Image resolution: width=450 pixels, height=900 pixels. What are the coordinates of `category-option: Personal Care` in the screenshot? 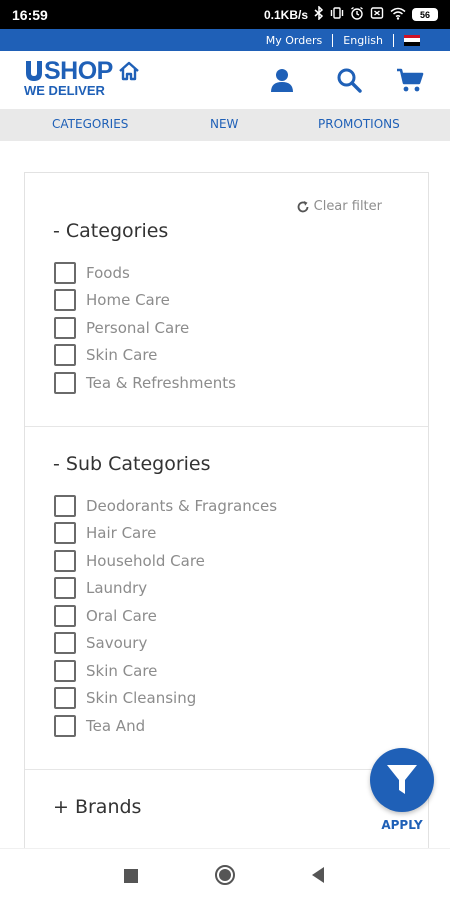 It's located at (121, 328).